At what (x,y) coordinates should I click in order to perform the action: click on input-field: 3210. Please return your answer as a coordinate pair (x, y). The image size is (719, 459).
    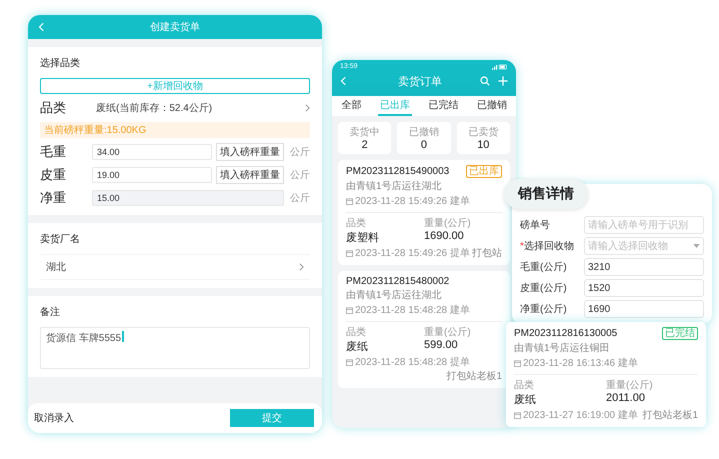
    Looking at the image, I should click on (644, 267).